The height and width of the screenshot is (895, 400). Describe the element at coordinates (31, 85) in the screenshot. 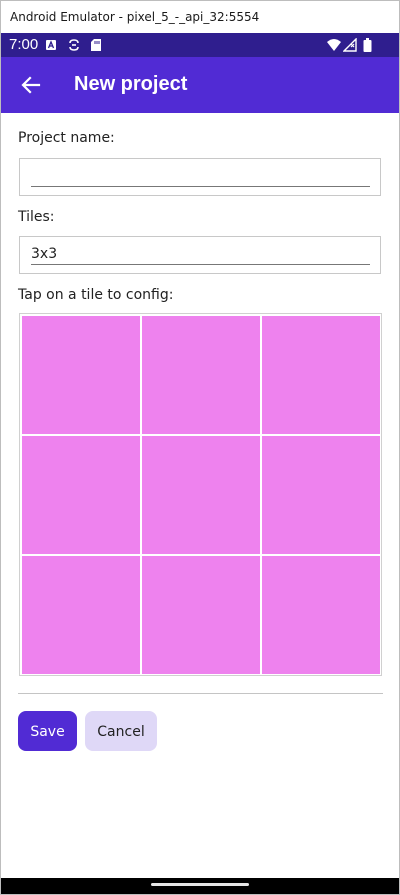

I see `back-arrow-icon` at that location.